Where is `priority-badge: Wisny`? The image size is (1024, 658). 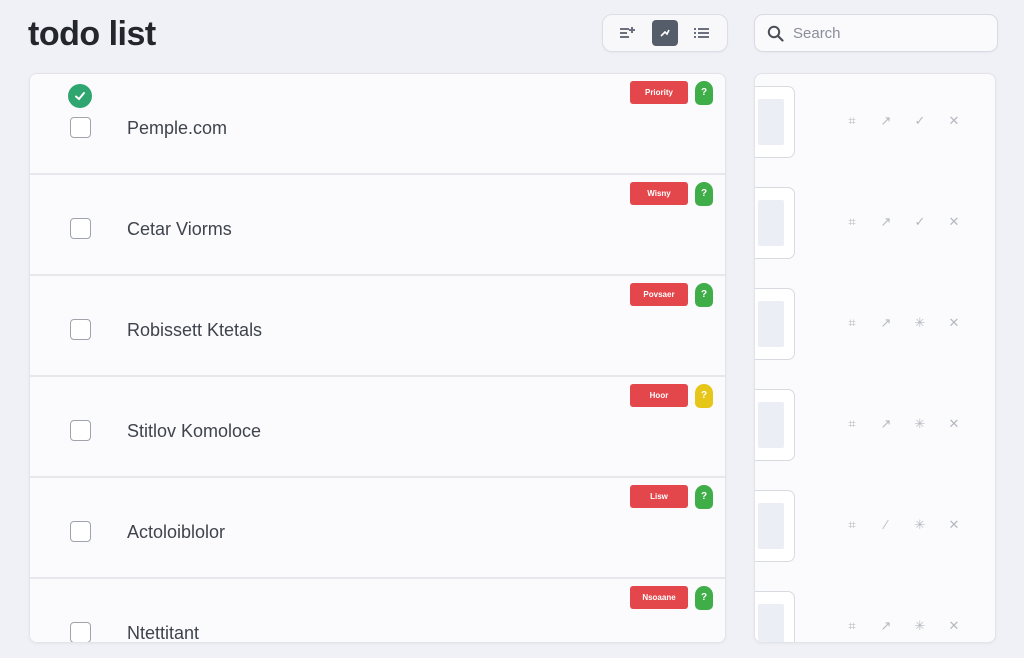
priority-badge: Wisny is located at coordinates (659, 193).